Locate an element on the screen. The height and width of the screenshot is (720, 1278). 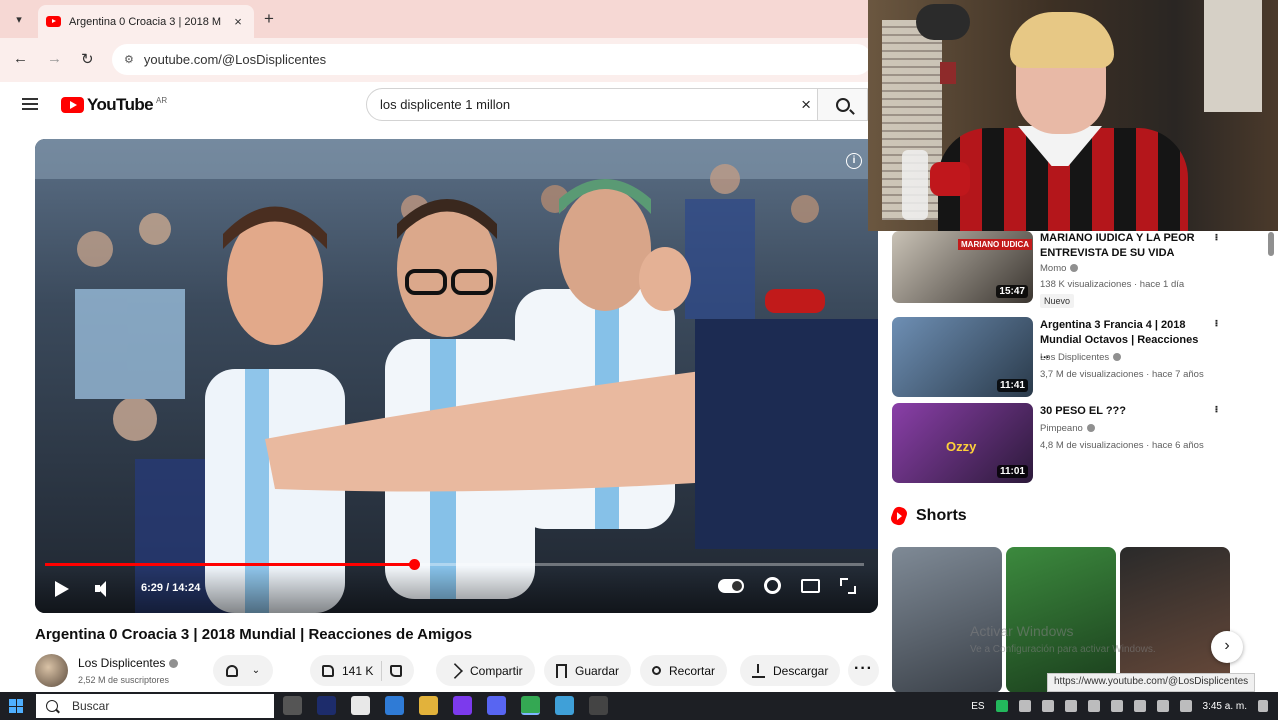
menu-icon is located at coordinates (30, 104).